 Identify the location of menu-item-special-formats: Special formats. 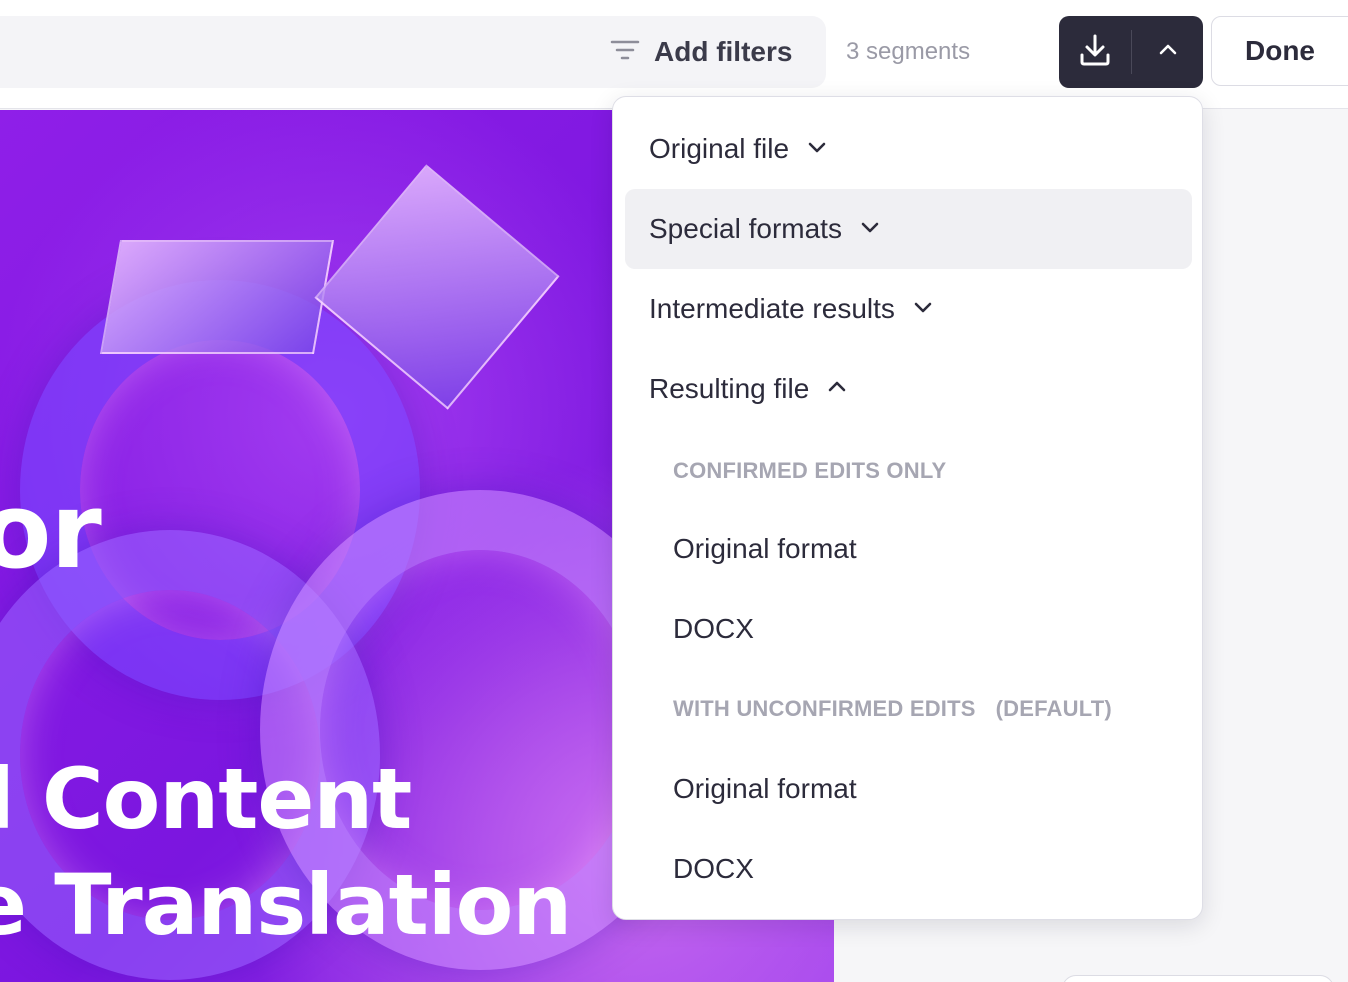
(908, 229).